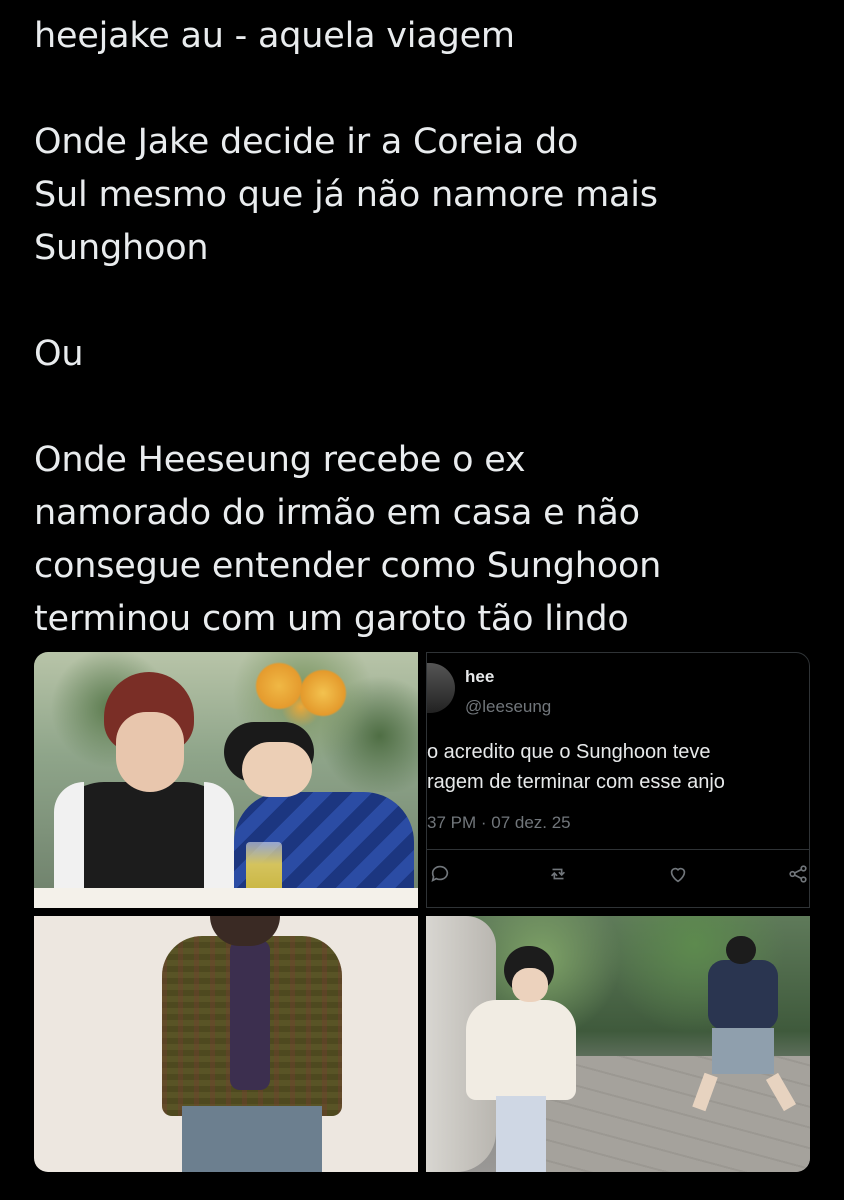  I want to click on photo-boys-garden, so click(618, 1044).